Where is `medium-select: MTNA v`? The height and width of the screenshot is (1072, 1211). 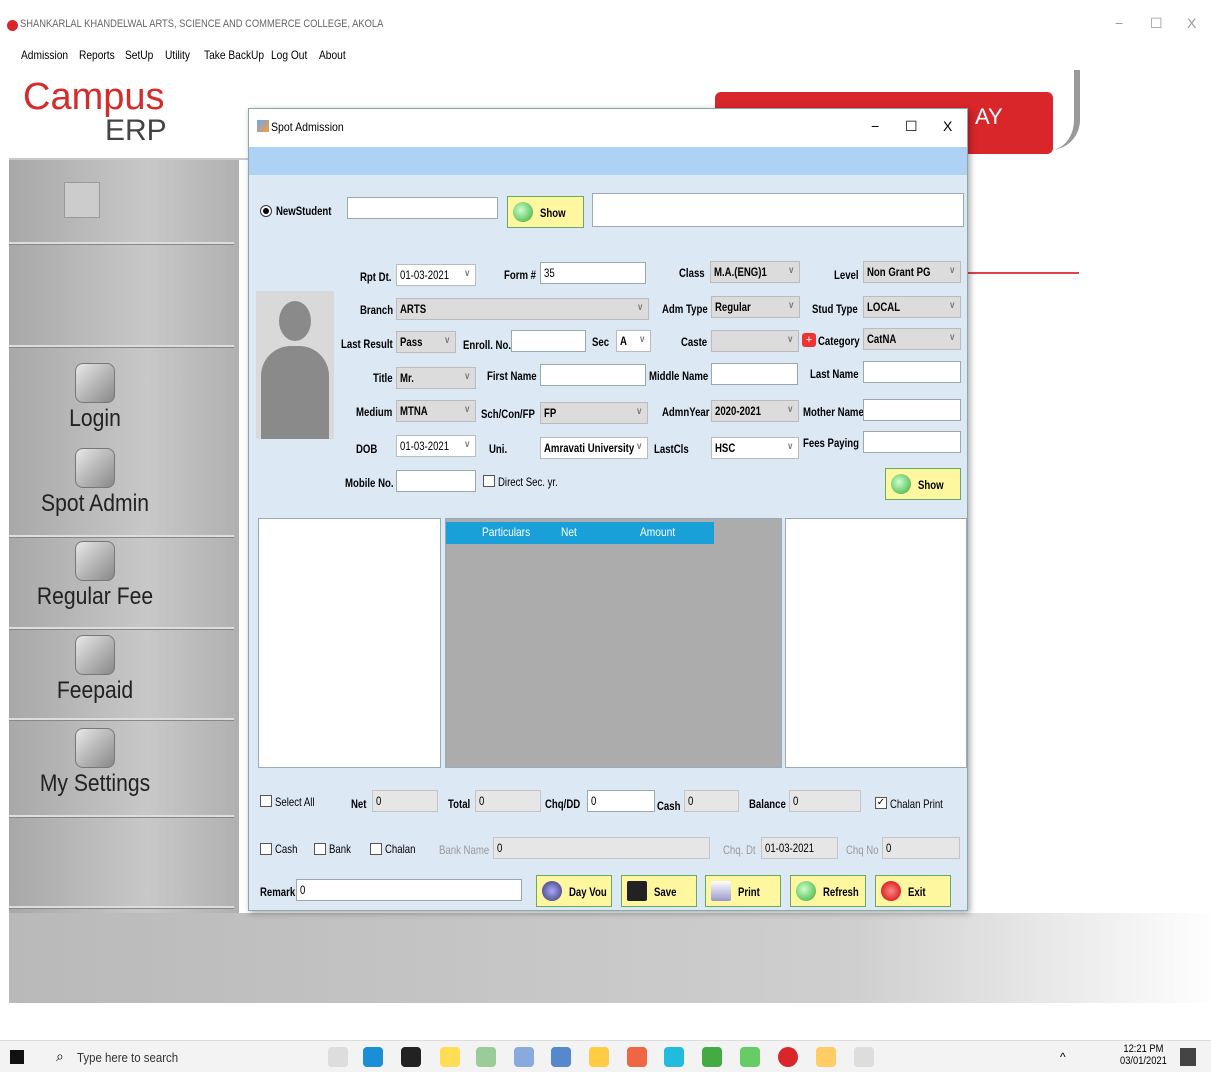 medium-select: MTNA v is located at coordinates (436, 411).